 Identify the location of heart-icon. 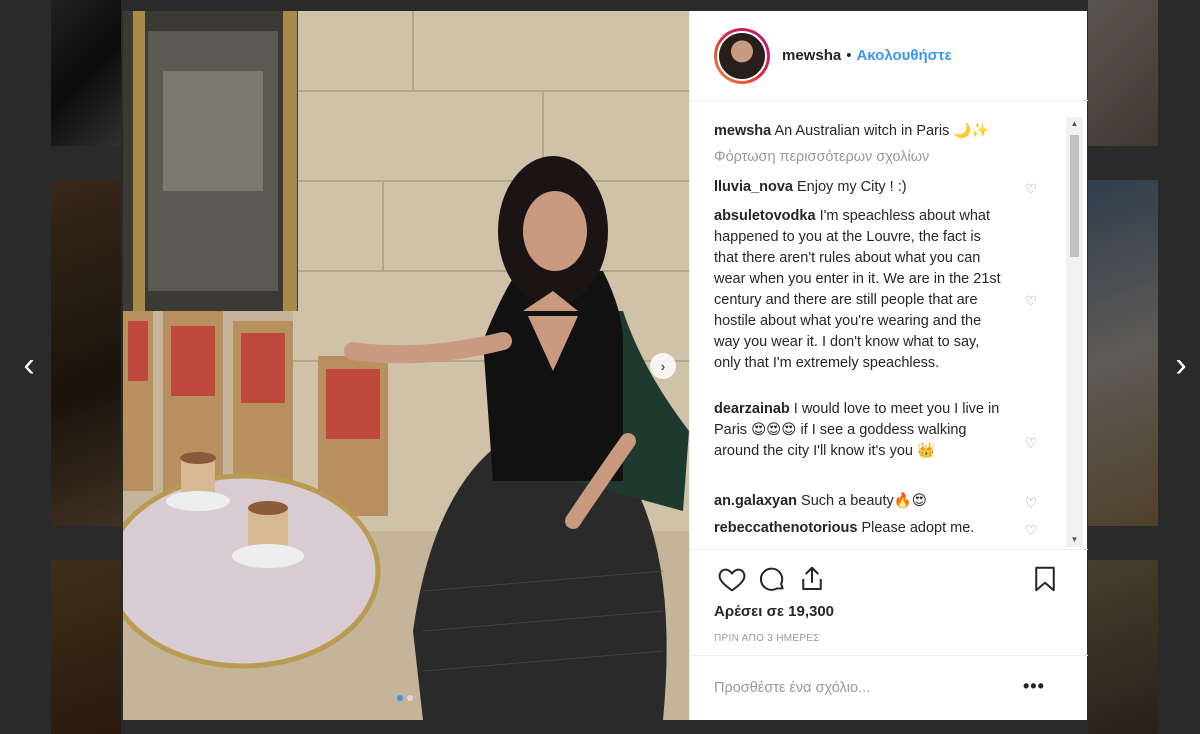
(732, 580).